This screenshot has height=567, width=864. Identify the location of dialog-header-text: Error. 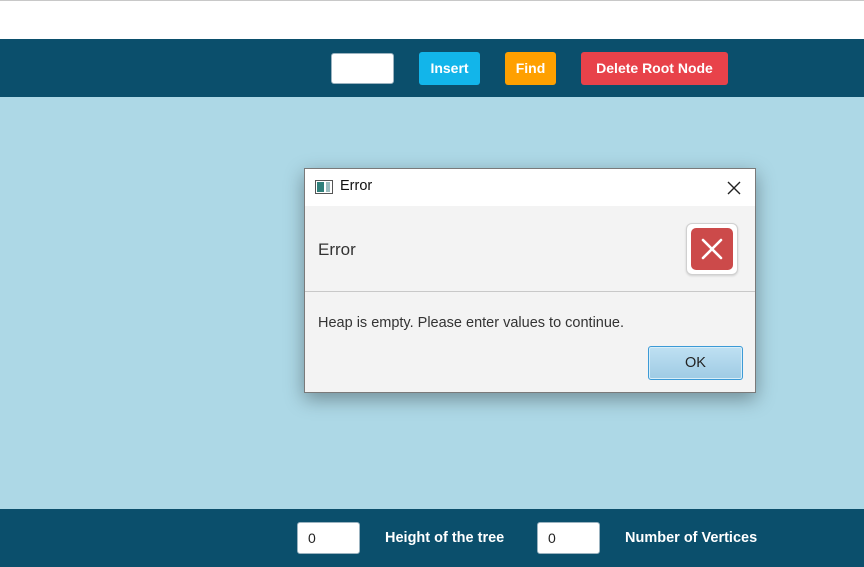
(337, 249).